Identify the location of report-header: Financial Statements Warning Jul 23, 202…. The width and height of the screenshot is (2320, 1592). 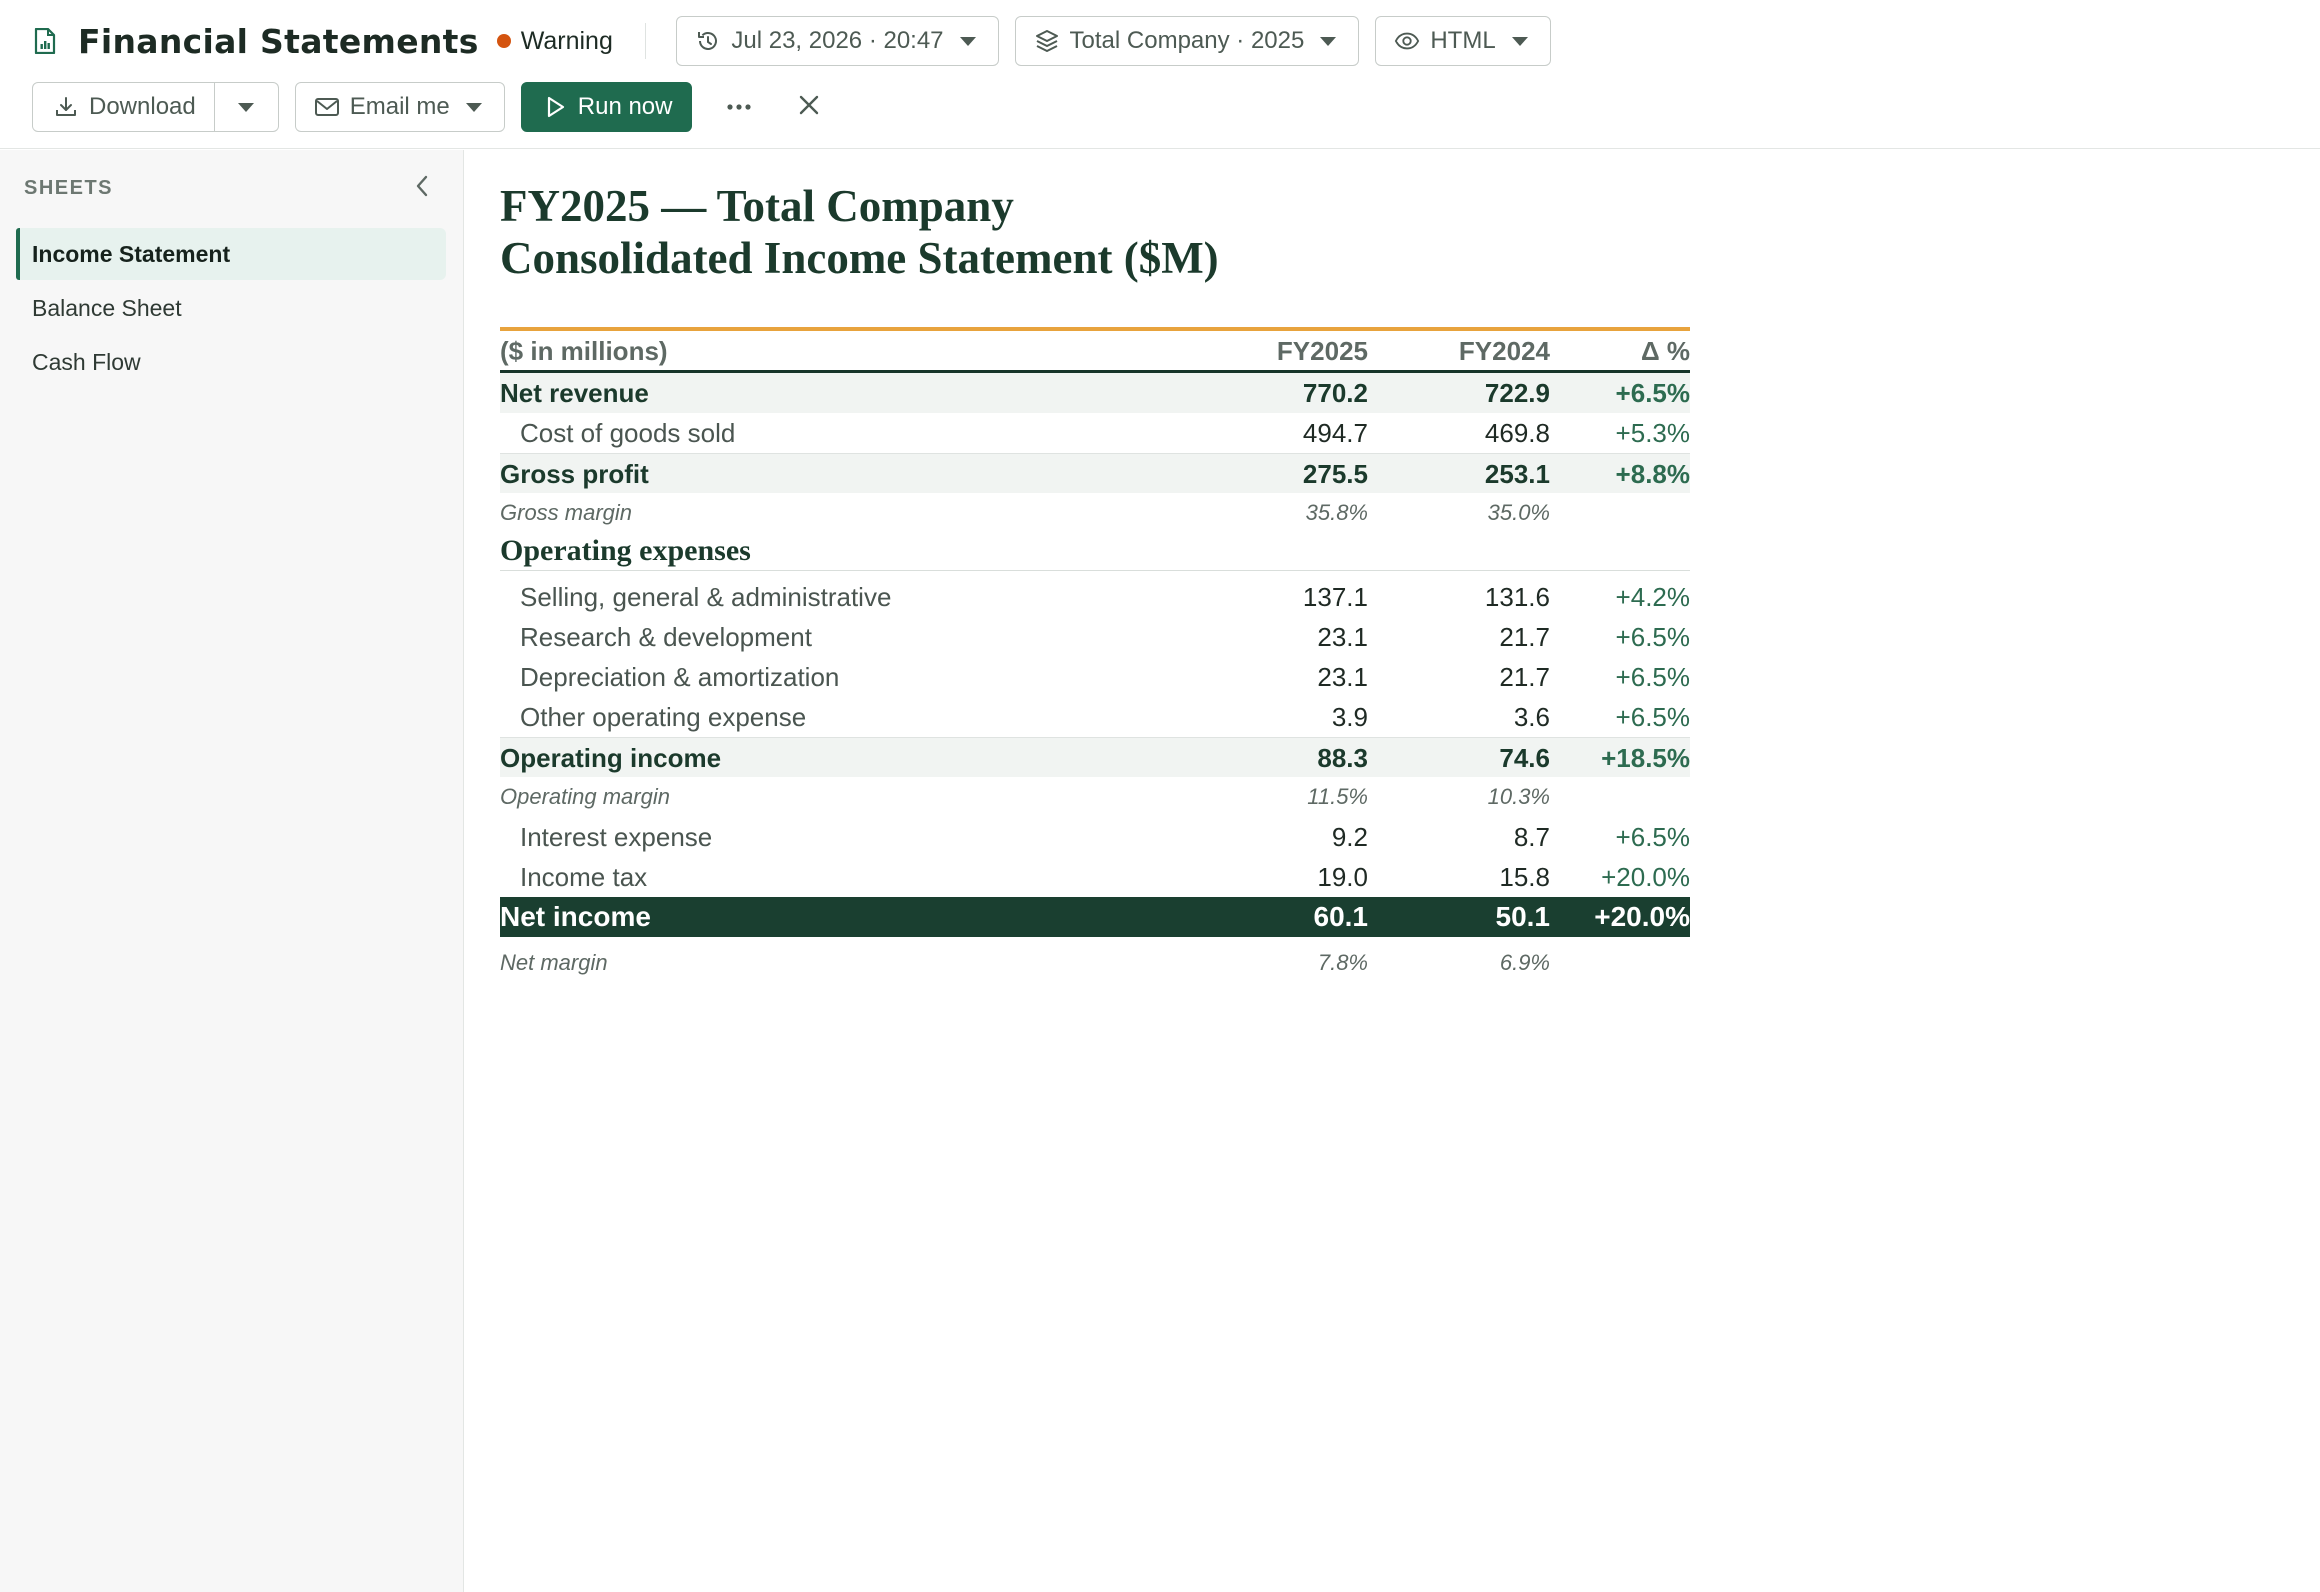
(1160, 74).